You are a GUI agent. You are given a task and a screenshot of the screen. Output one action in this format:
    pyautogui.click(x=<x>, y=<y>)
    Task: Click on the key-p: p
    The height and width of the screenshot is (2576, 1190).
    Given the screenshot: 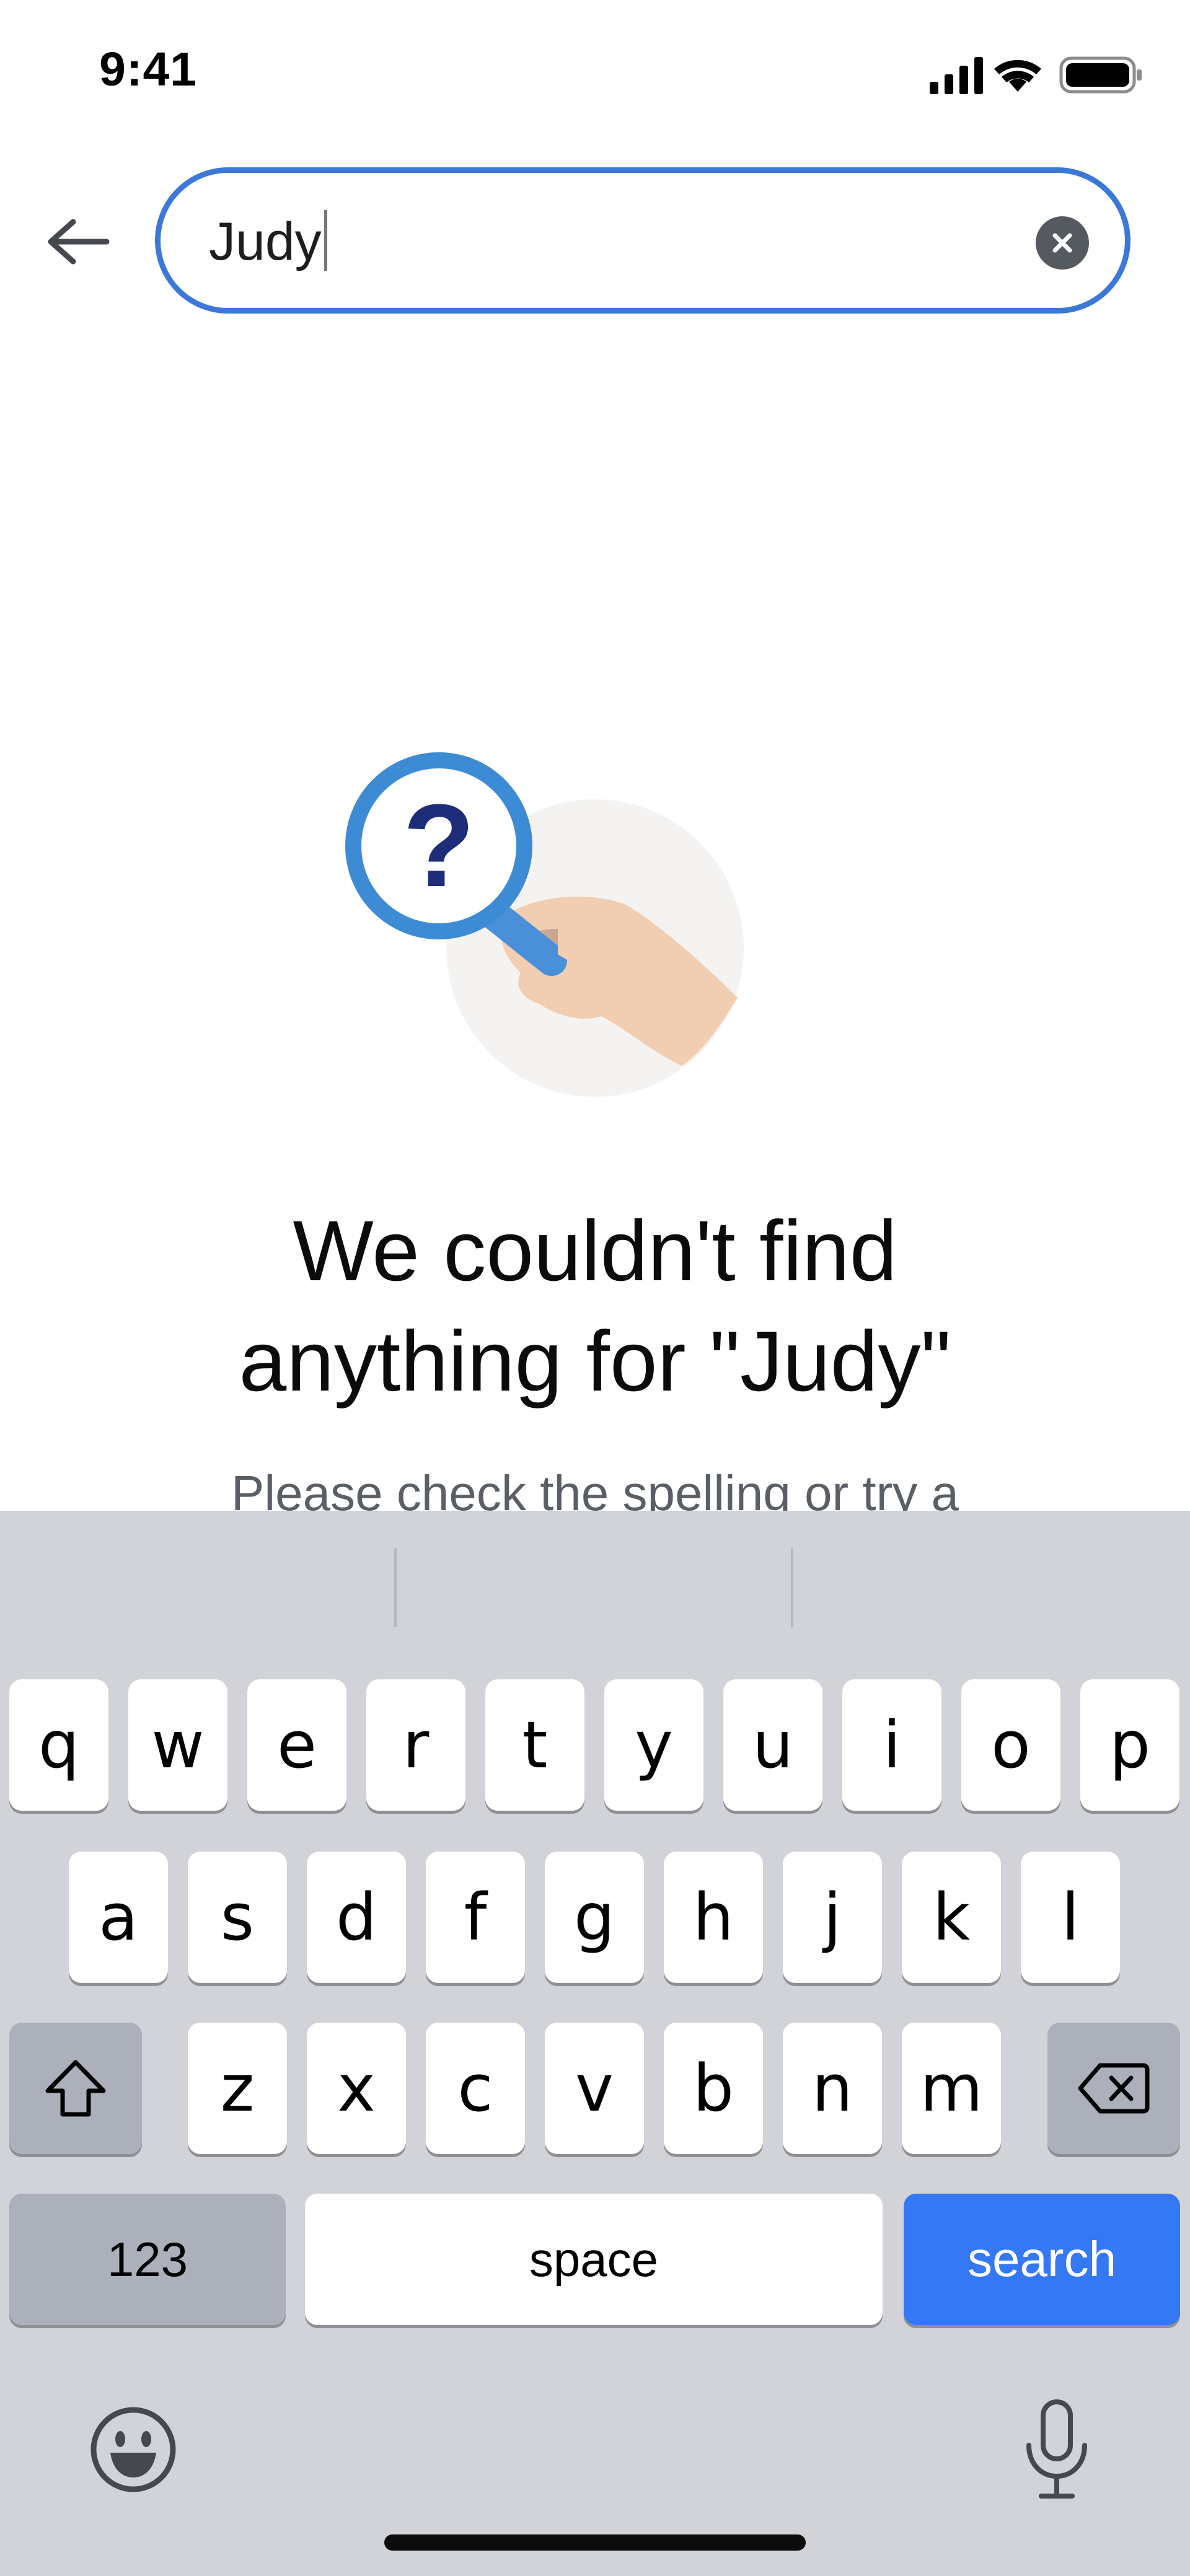 What is the action you would take?
    pyautogui.click(x=1129, y=1745)
    